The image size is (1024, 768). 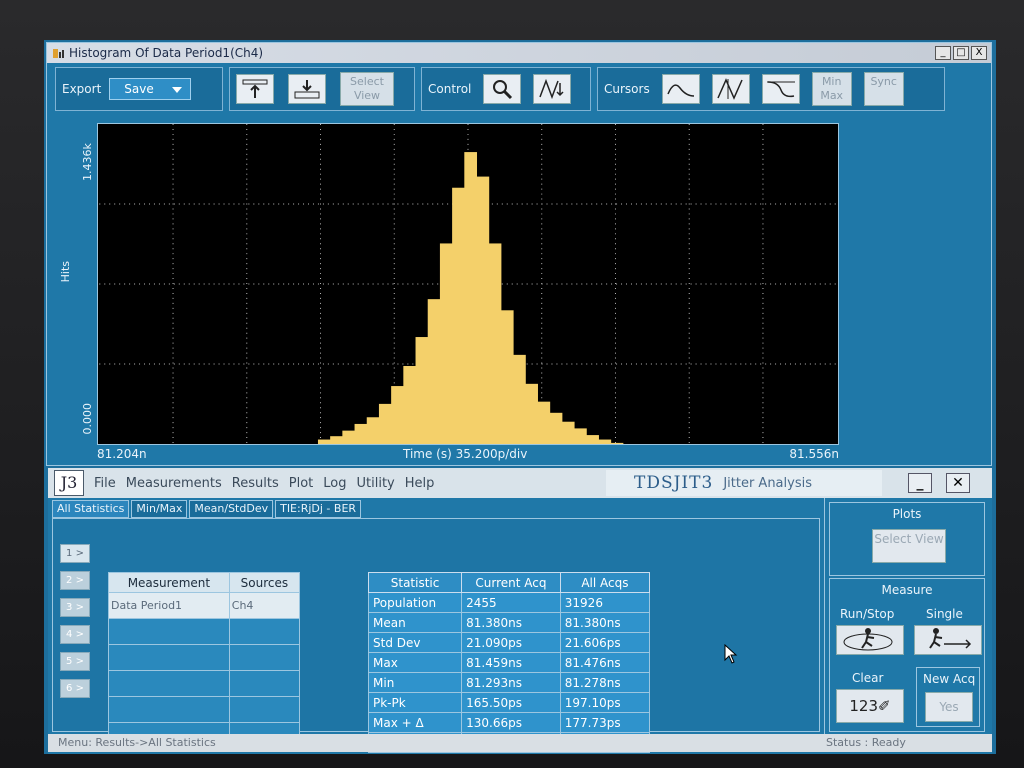 I want to click on column-header-measurement: Measurement, so click(x=169, y=582).